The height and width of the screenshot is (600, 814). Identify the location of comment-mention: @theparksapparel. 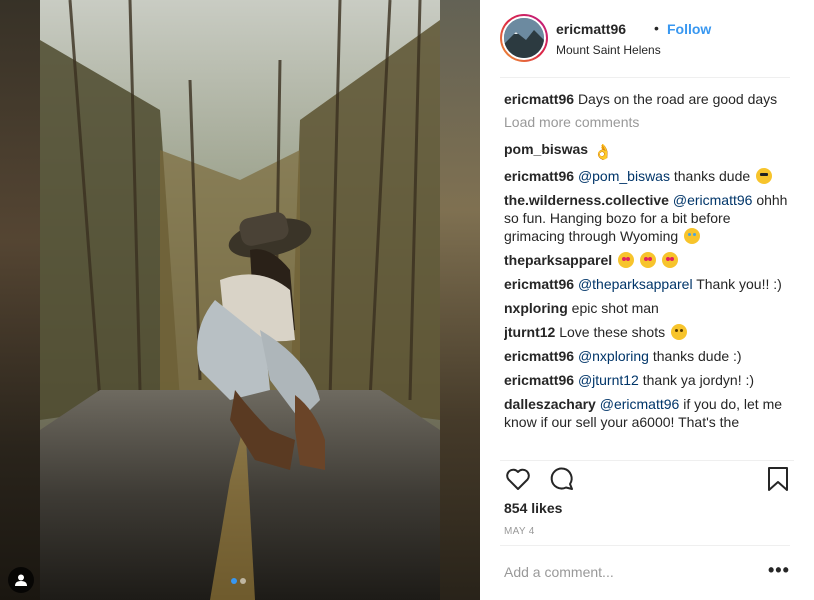
(635, 284).